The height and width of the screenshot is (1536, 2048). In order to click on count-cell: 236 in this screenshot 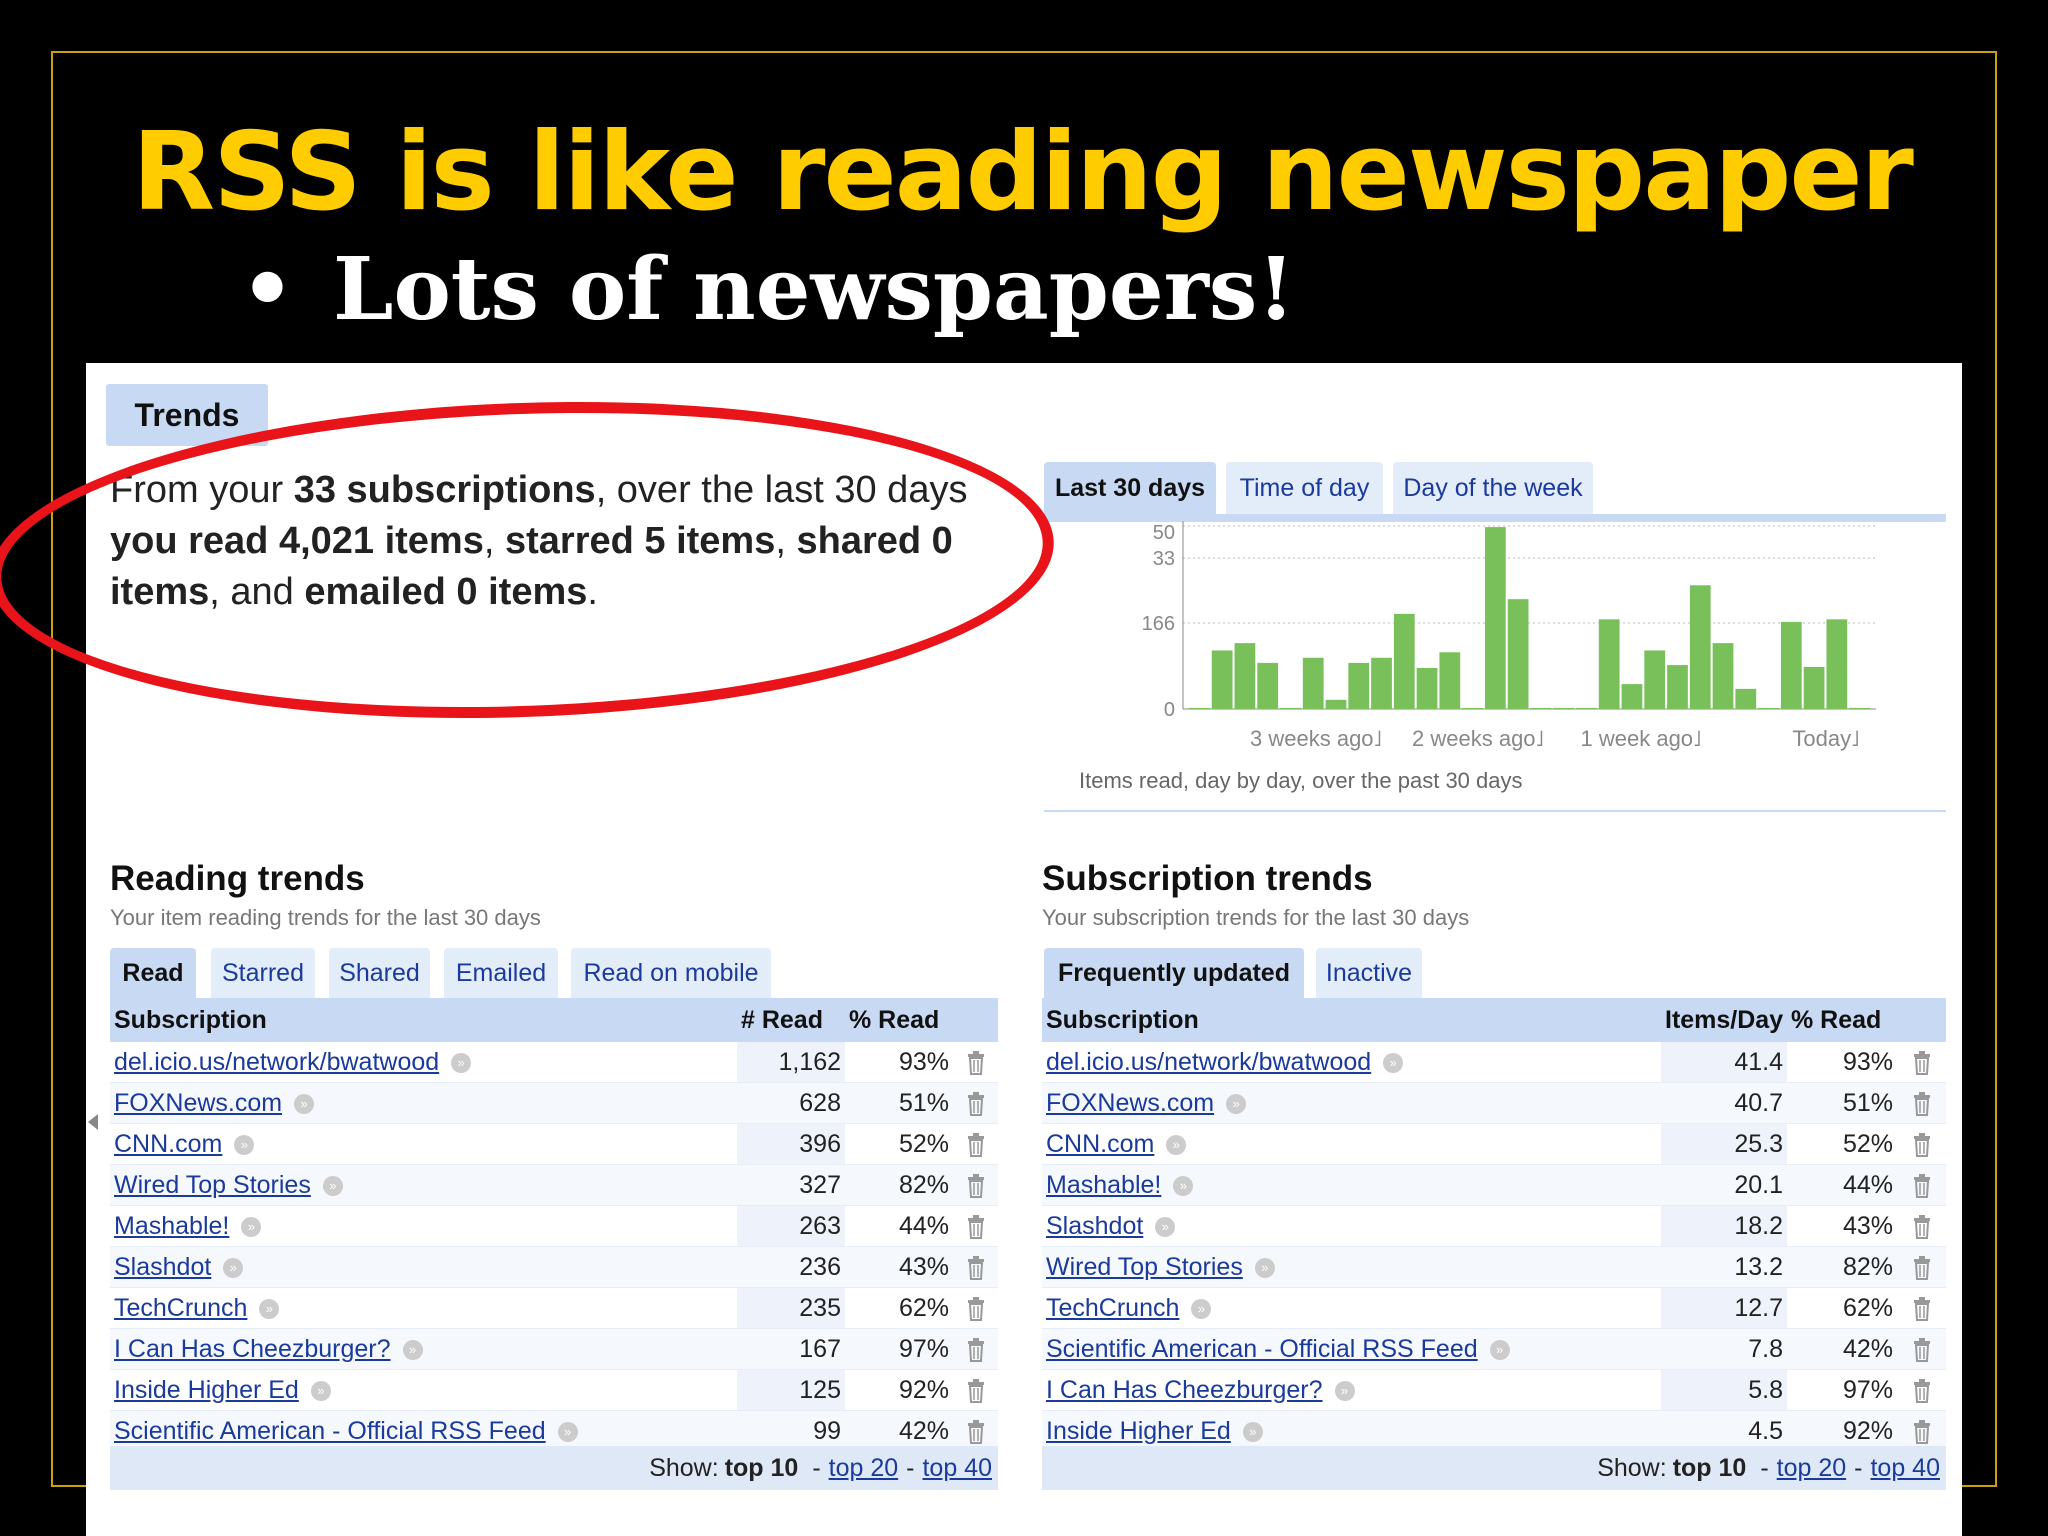, I will do `click(791, 1267)`.